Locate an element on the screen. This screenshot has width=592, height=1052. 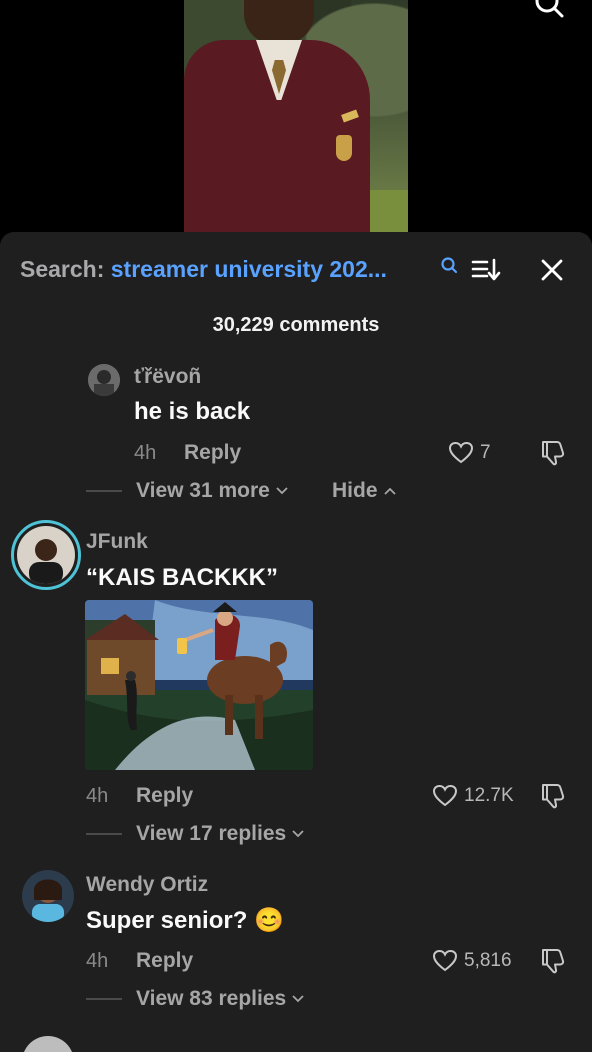
view-more-replies: View 17 replies is located at coordinates (195, 834).